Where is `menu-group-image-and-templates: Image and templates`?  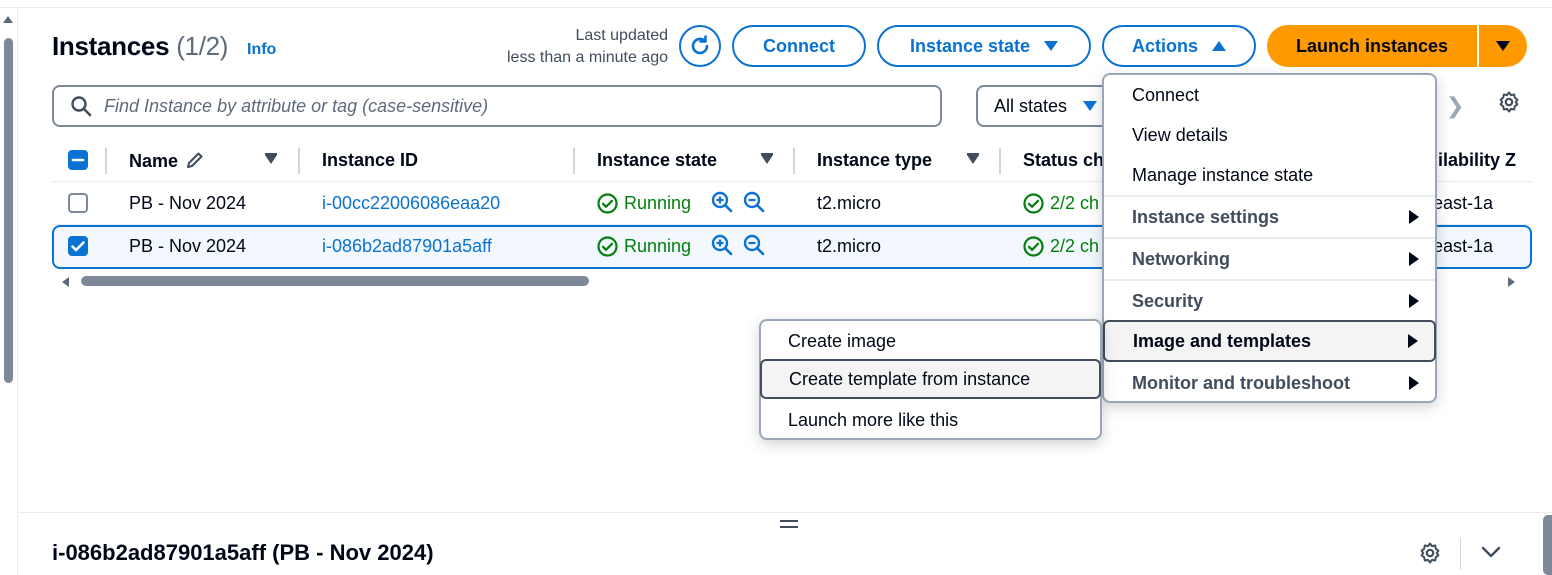
menu-group-image-and-templates: Image and templates is located at coordinates (1269, 341).